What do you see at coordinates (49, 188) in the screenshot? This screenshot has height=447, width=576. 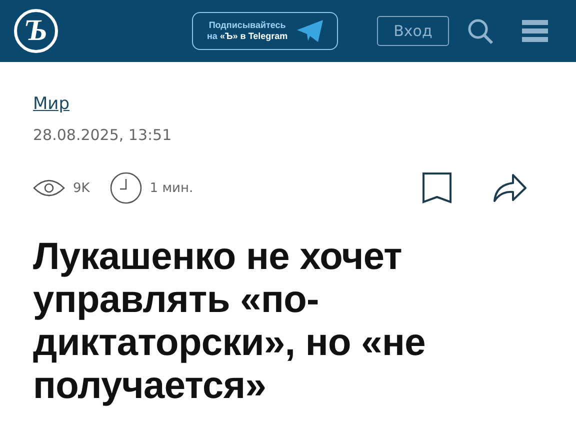 I see `eye-icon` at bounding box center [49, 188].